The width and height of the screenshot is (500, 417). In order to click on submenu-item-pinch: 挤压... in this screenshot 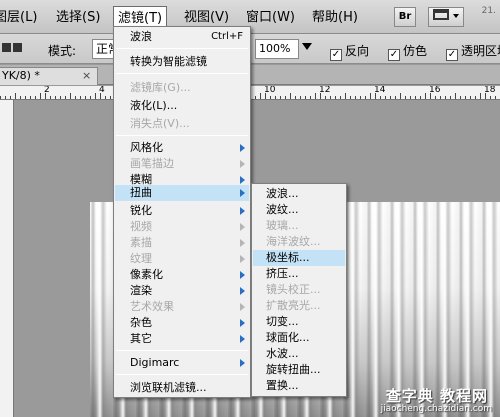, I will do `click(299, 274)`.